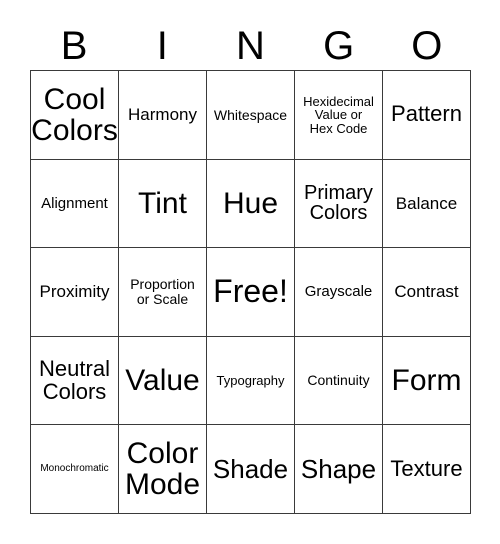 The width and height of the screenshot is (500, 544). I want to click on bingo-cell-label: Proximity, so click(74, 292).